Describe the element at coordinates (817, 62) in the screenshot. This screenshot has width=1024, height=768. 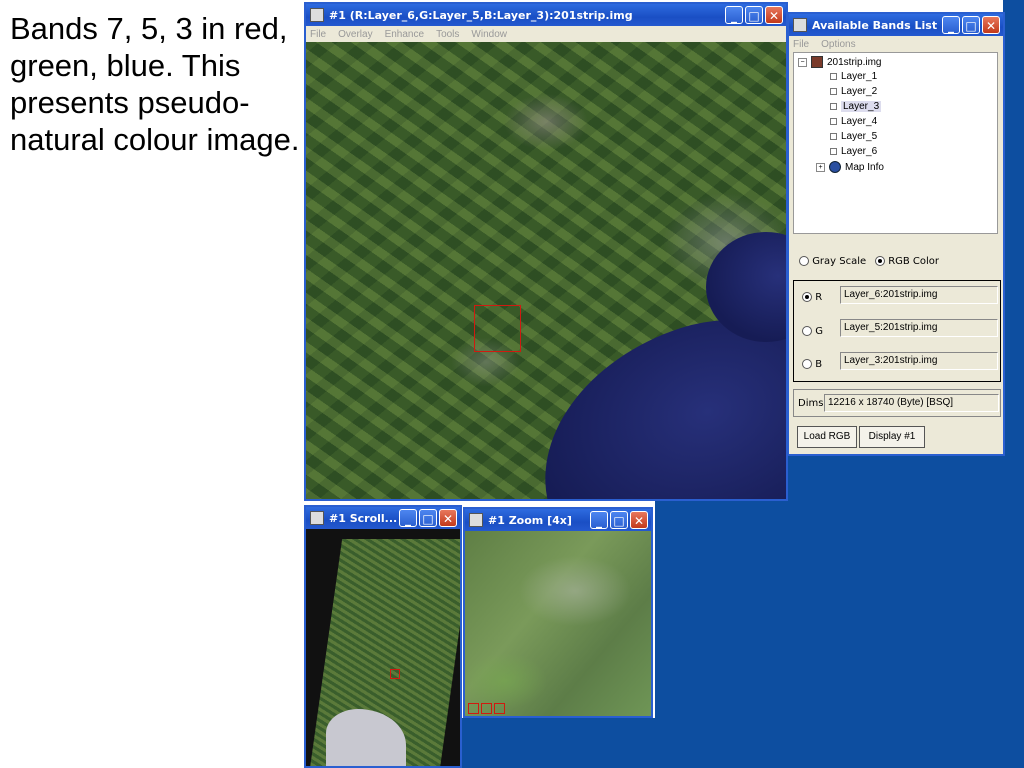
I see `file-icon` at that location.